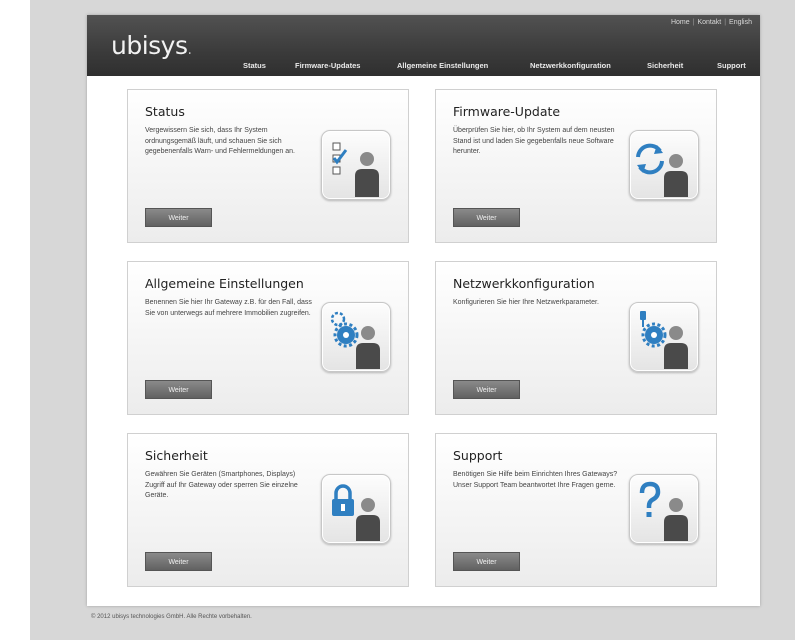  I want to click on network-weiter-button: Weiter, so click(486, 389).